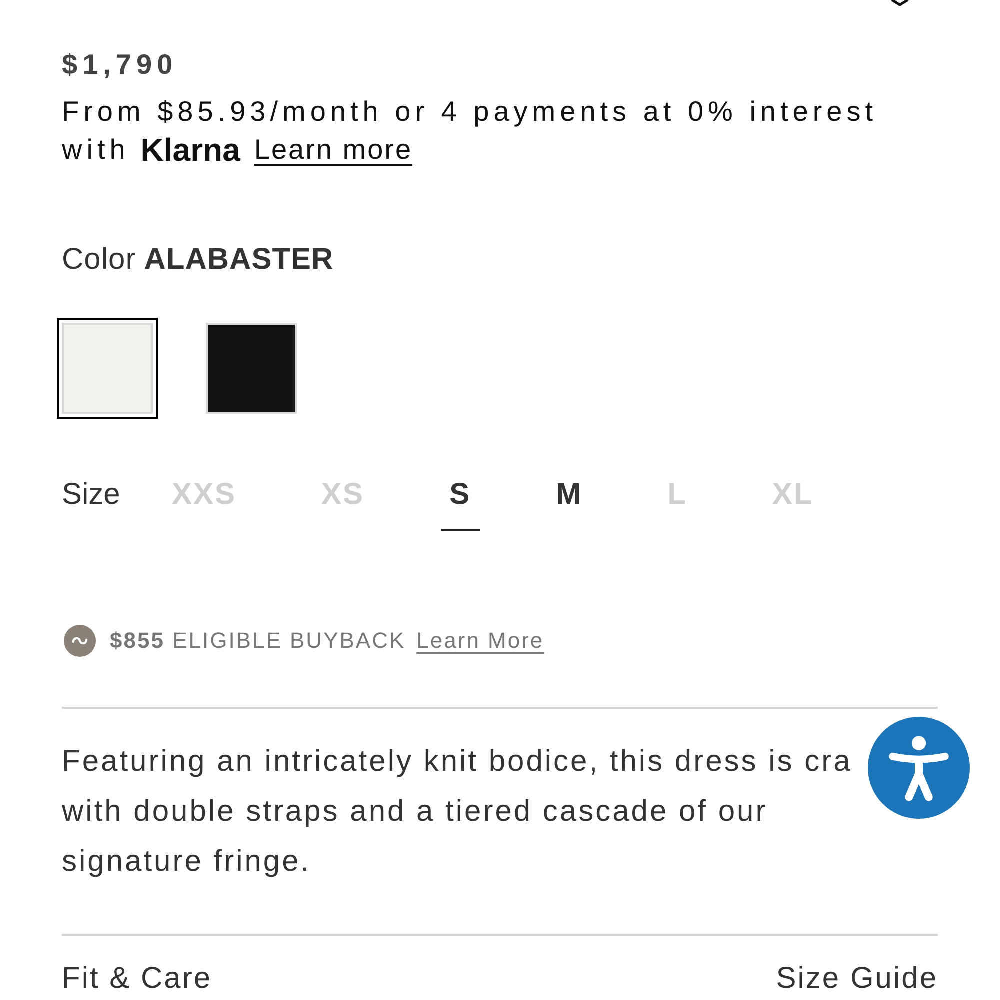 This screenshot has width=1000, height=1000. Describe the element at coordinates (120, 65) in the screenshot. I see `price: $1,790` at that location.